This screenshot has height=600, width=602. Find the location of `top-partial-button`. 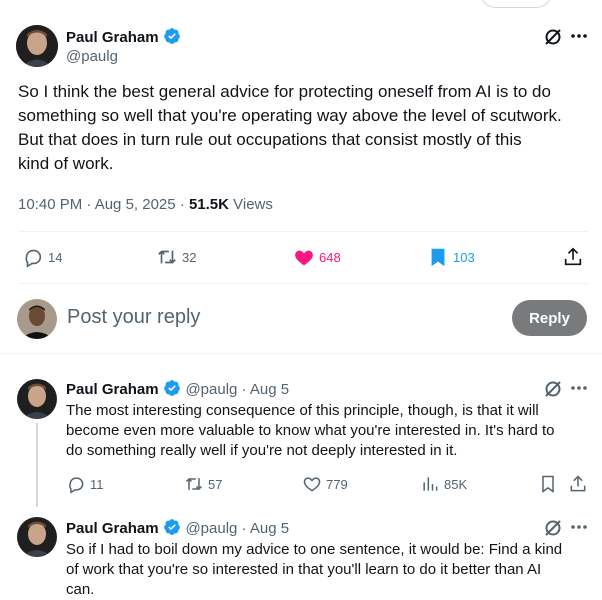

top-partial-button is located at coordinates (516, 4).